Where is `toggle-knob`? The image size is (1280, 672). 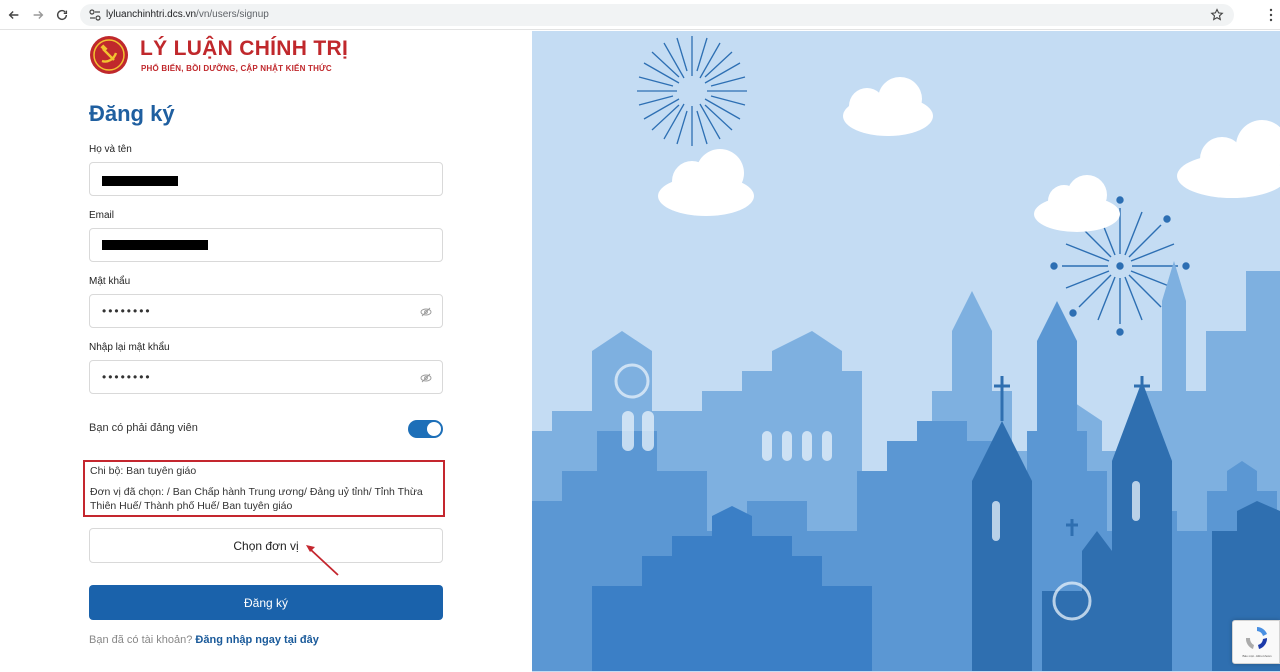 toggle-knob is located at coordinates (434, 429).